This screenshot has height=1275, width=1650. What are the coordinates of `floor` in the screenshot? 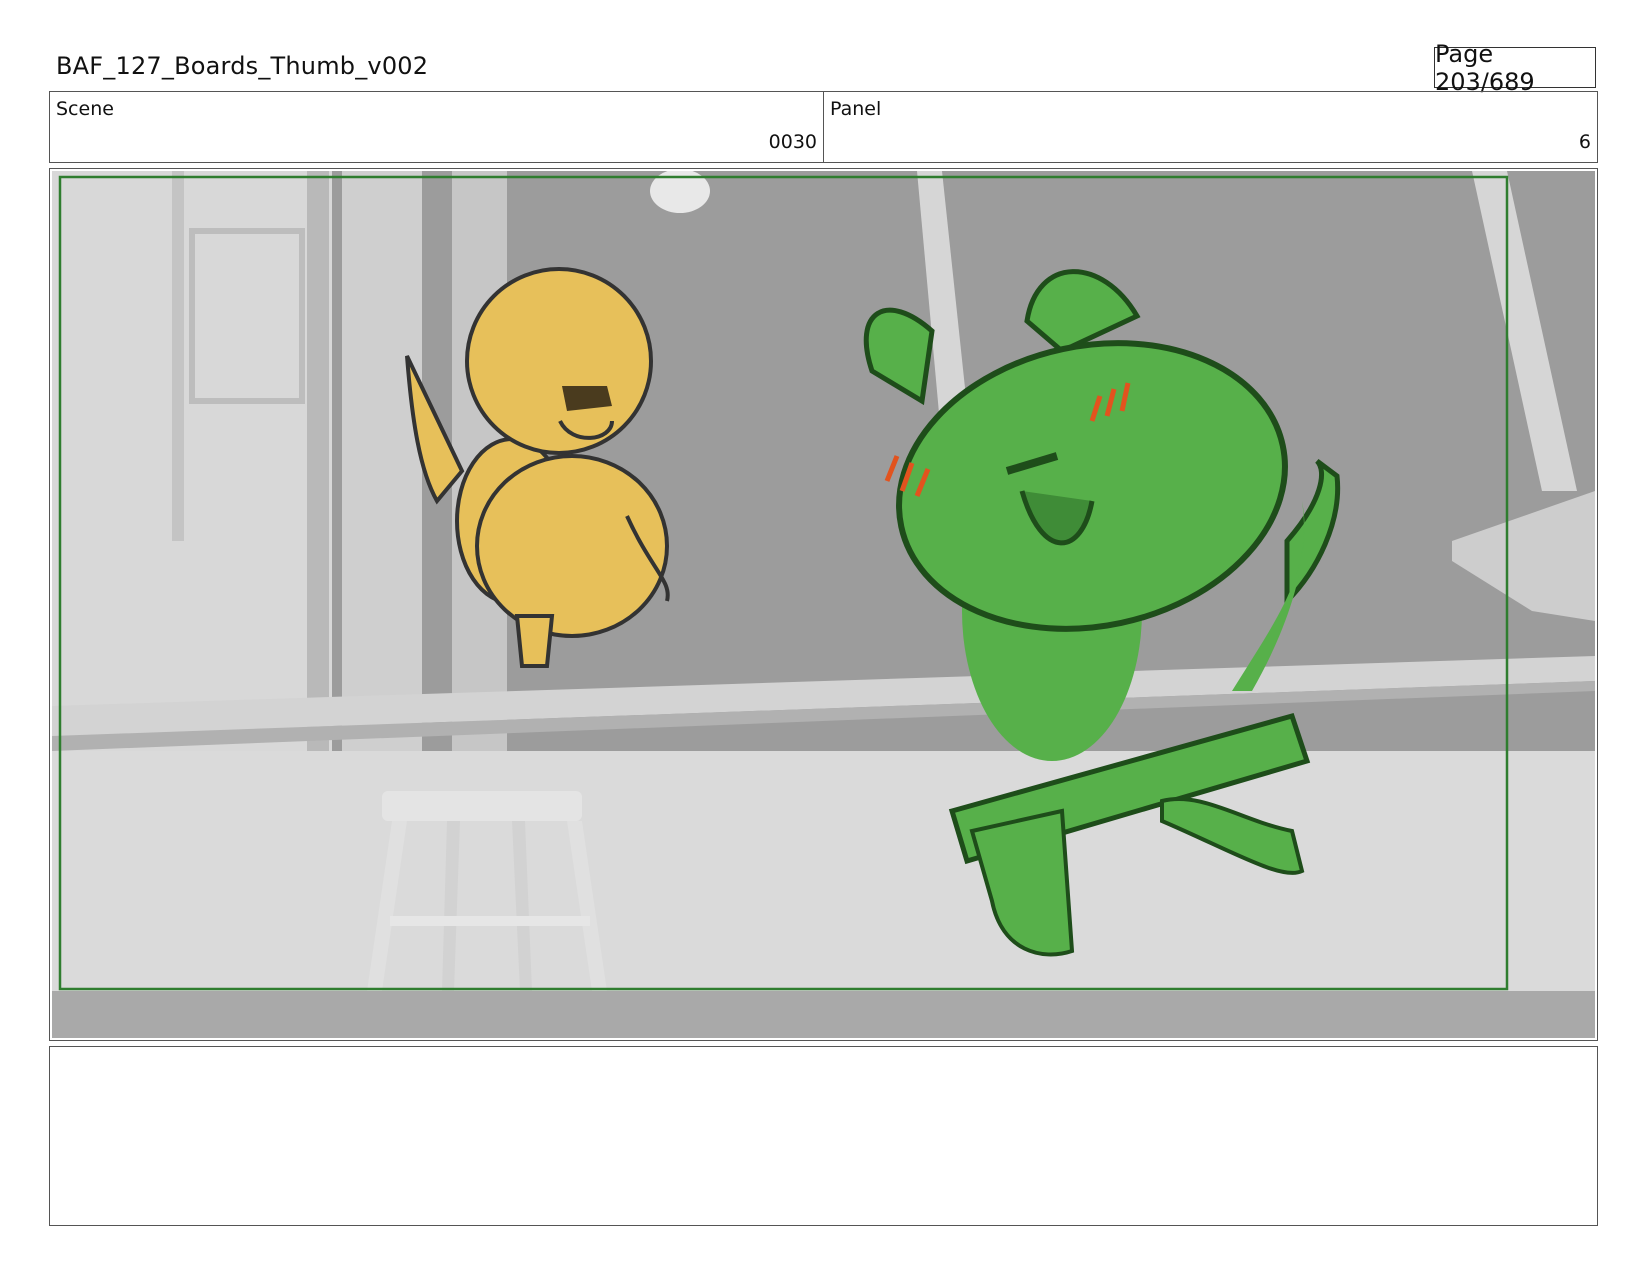 It's located at (823, 1014).